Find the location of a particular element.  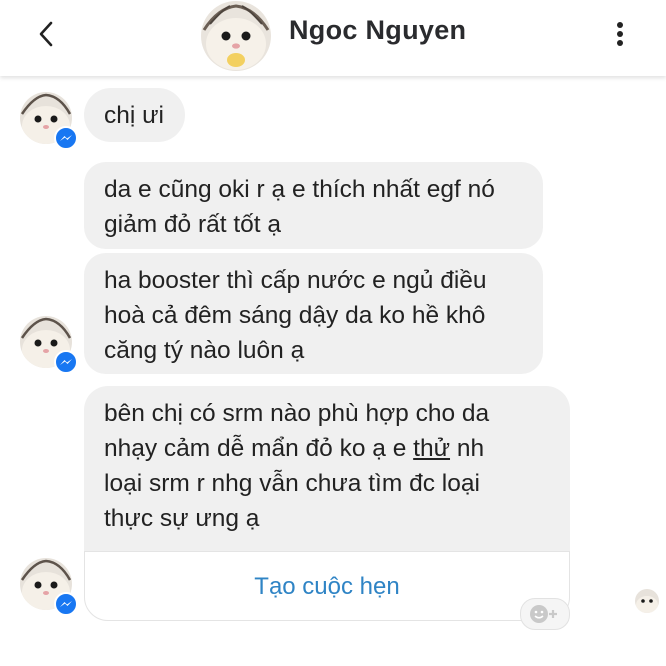

message-line: loại srm r nhg vẫn chưa tìm đc loại is located at coordinates (292, 483).